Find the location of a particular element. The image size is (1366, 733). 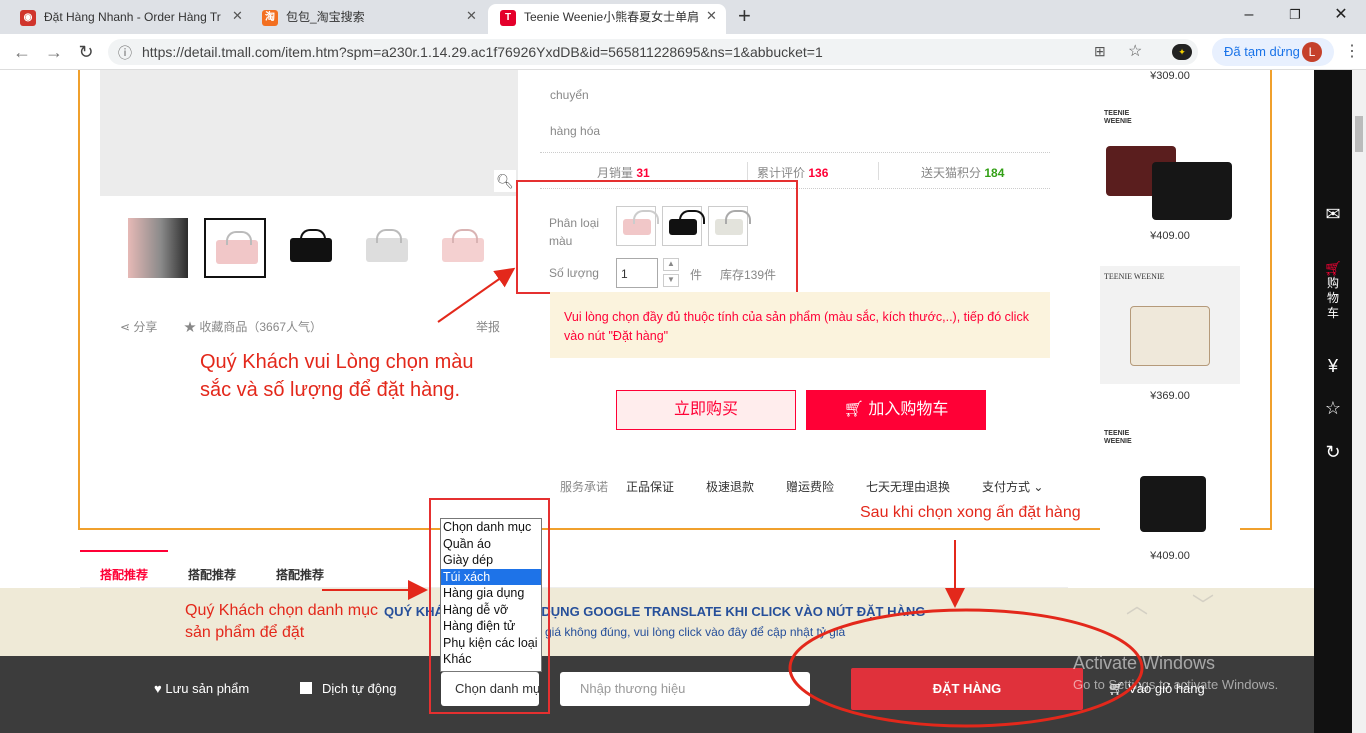

product-price: ¥309.00 is located at coordinates (1170, 76).